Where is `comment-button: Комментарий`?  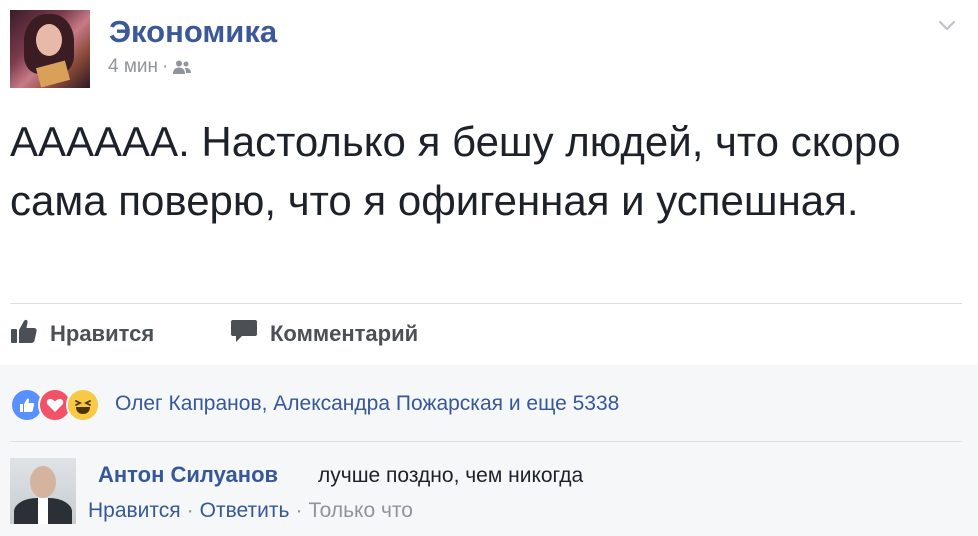 comment-button: Комментарий is located at coordinates (324, 334).